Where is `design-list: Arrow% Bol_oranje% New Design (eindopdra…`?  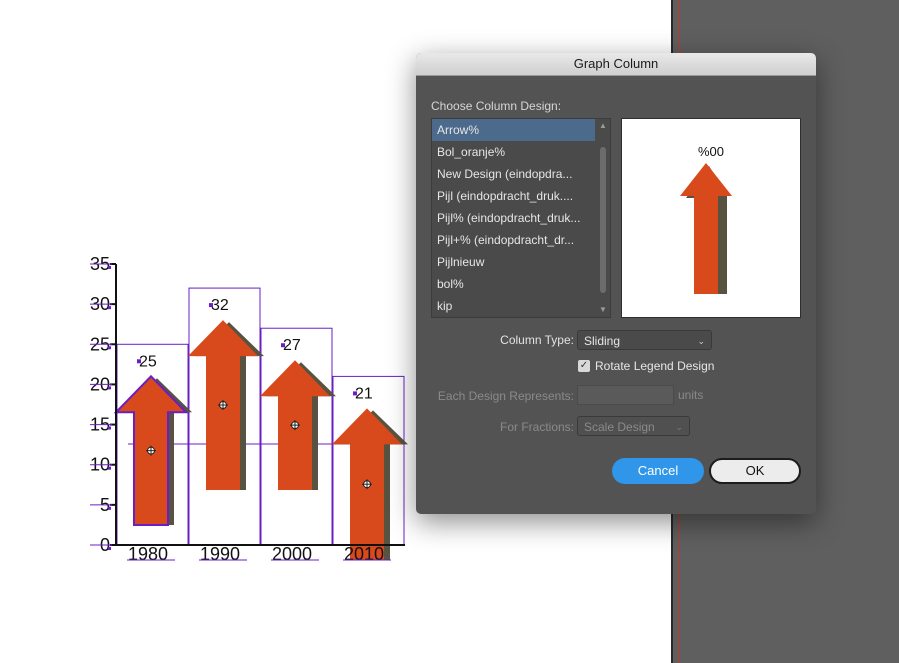
design-list: Arrow% Bol_oranje% New Design (eindopdra… is located at coordinates (521, 218).